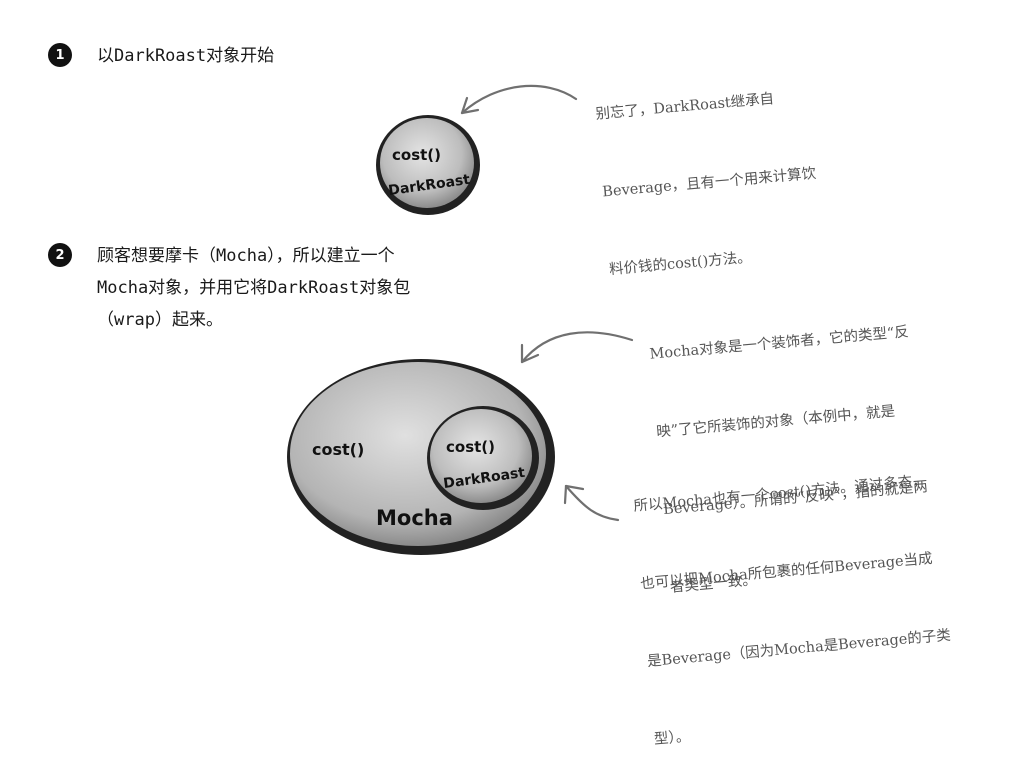 This screenshot has height=779, width=1032. Describe the element at coordinates (428, 165) in the screenshot. I see `darkroast-object: cost() DarkRoast` at that location.